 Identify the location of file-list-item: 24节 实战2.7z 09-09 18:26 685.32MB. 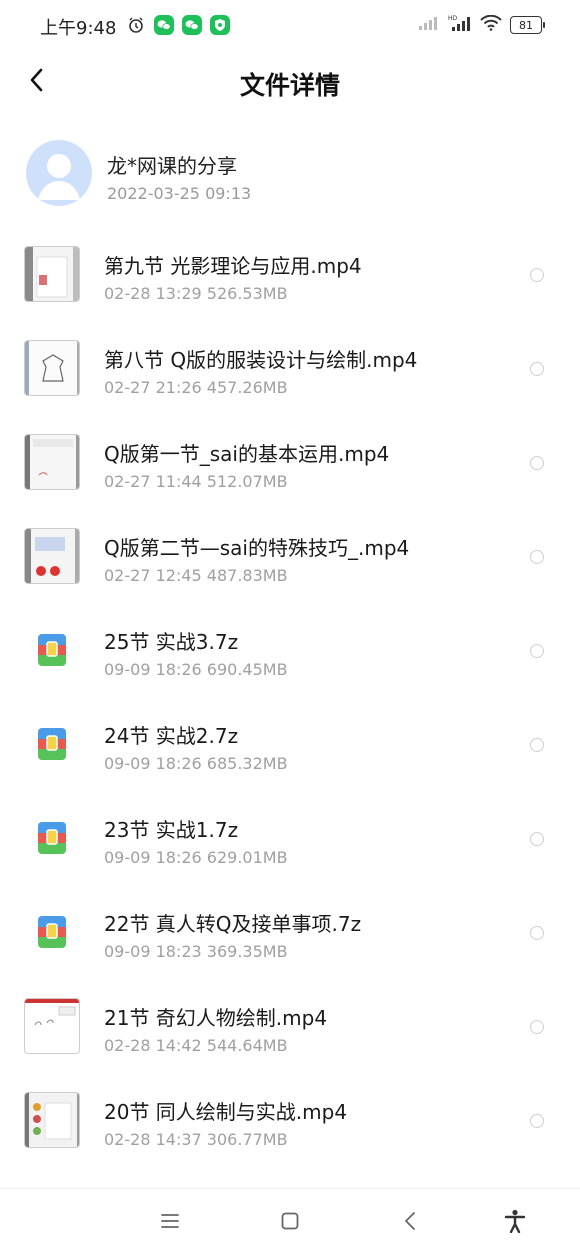
(290, 745).